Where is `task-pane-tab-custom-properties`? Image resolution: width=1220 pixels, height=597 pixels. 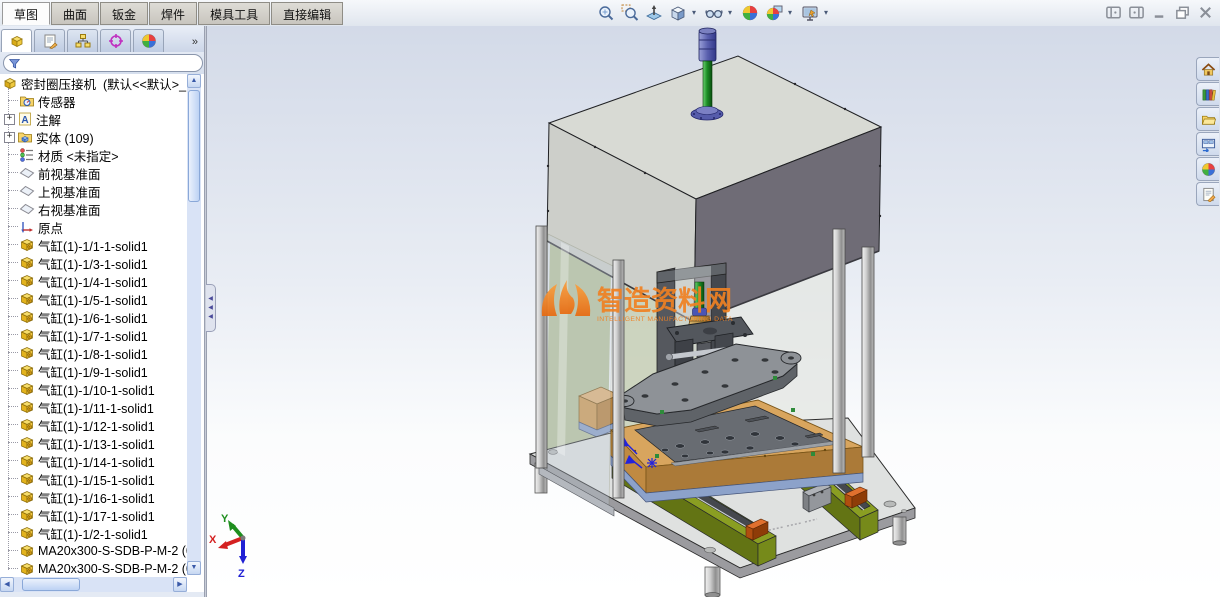 task-pane-tab-custom-properties is located at coordinates (1207, 194).